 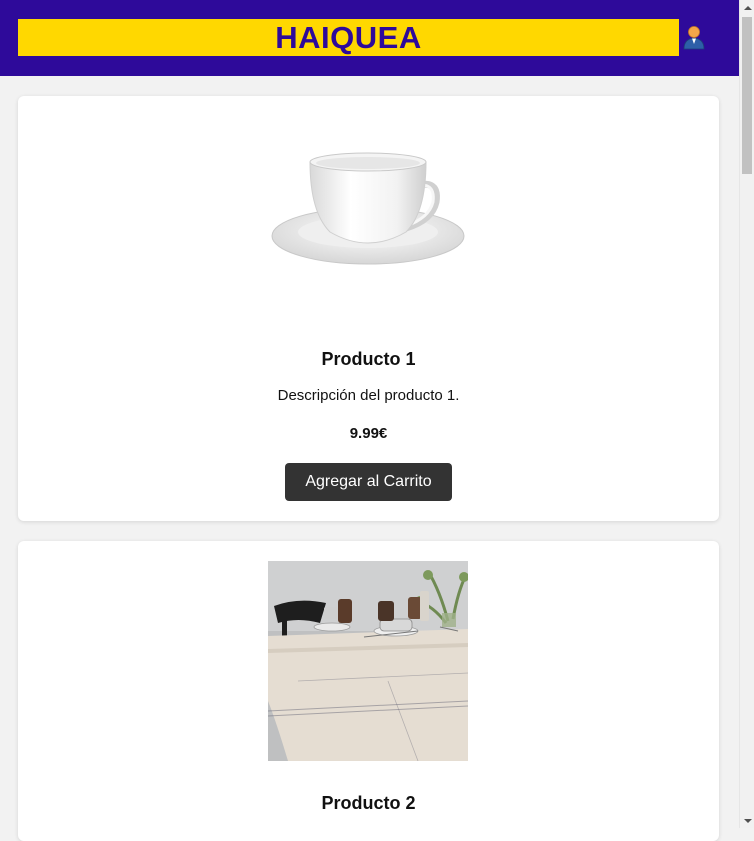 I want to click on scroll-down-arrow-icon, so click(x=747, y=820).